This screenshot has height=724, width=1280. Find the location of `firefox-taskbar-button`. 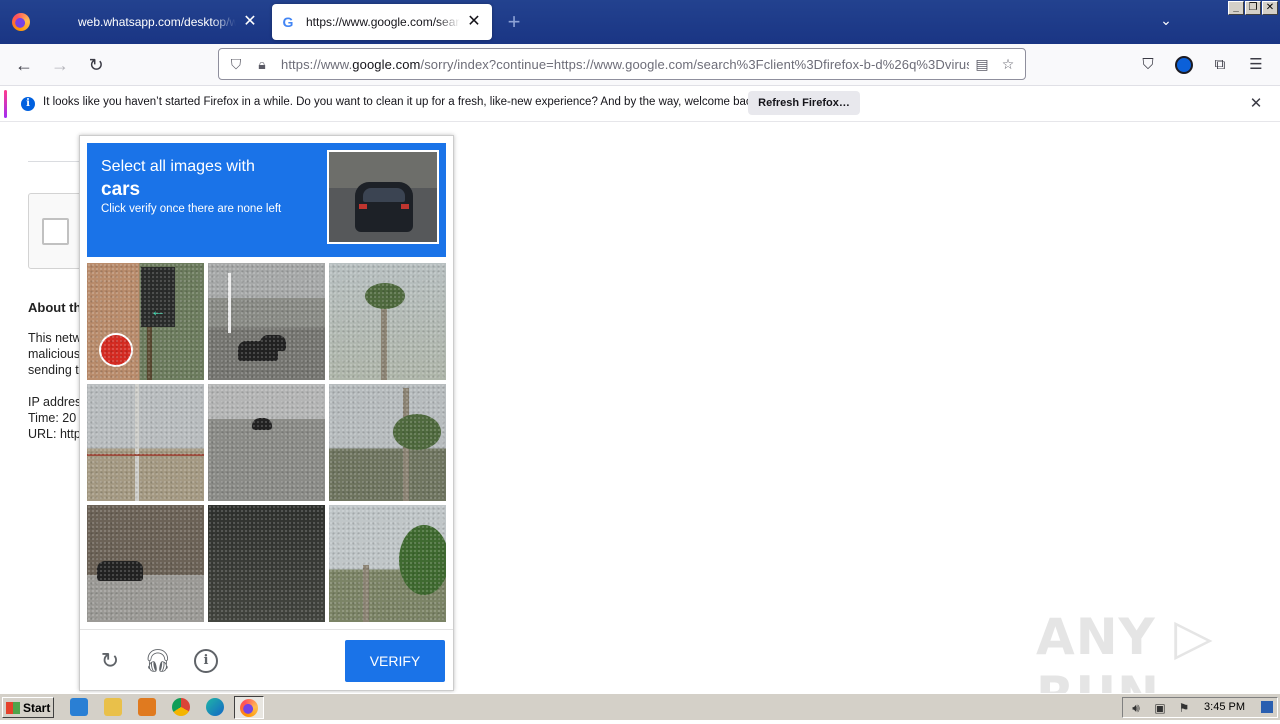

firefox-taskbar-button is located at coordinates (249, 707).